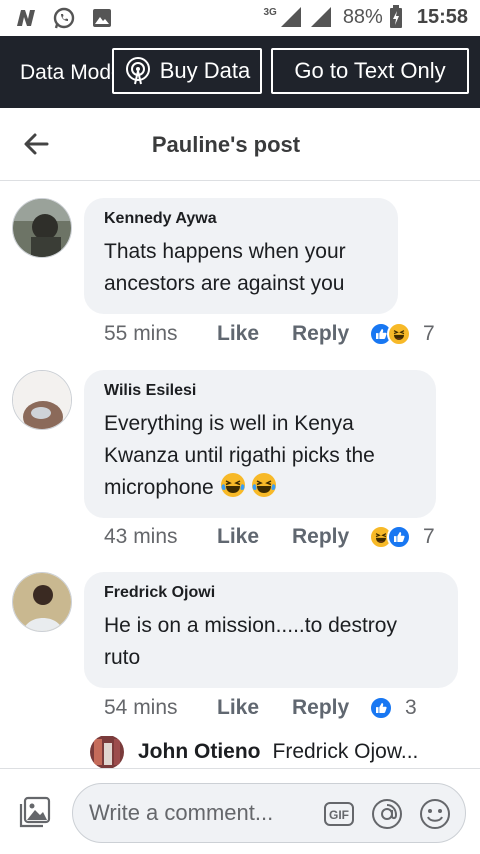  Describe the element at coordinates (387, 814) in the screenshot. I see `mention-icon` at that location.